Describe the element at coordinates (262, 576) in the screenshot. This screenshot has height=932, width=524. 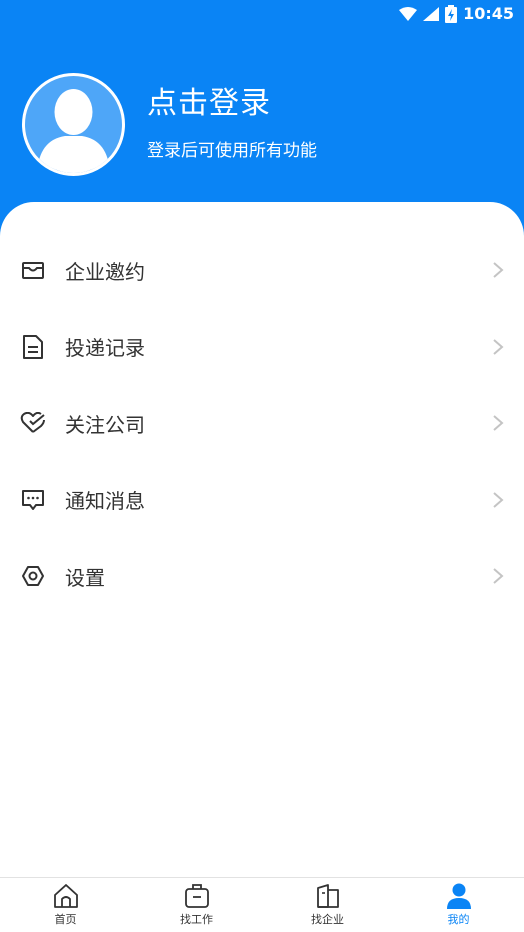
I see `menu-item-settings: 设置` at that location.